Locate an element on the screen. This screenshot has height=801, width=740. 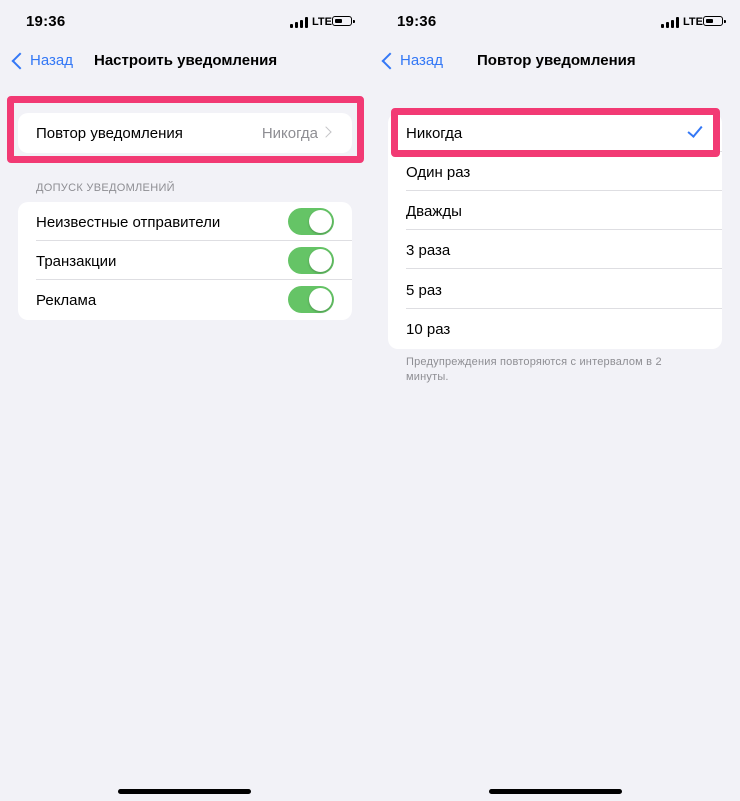
unknown-senders-toggle is located at coordinates (311, 221).